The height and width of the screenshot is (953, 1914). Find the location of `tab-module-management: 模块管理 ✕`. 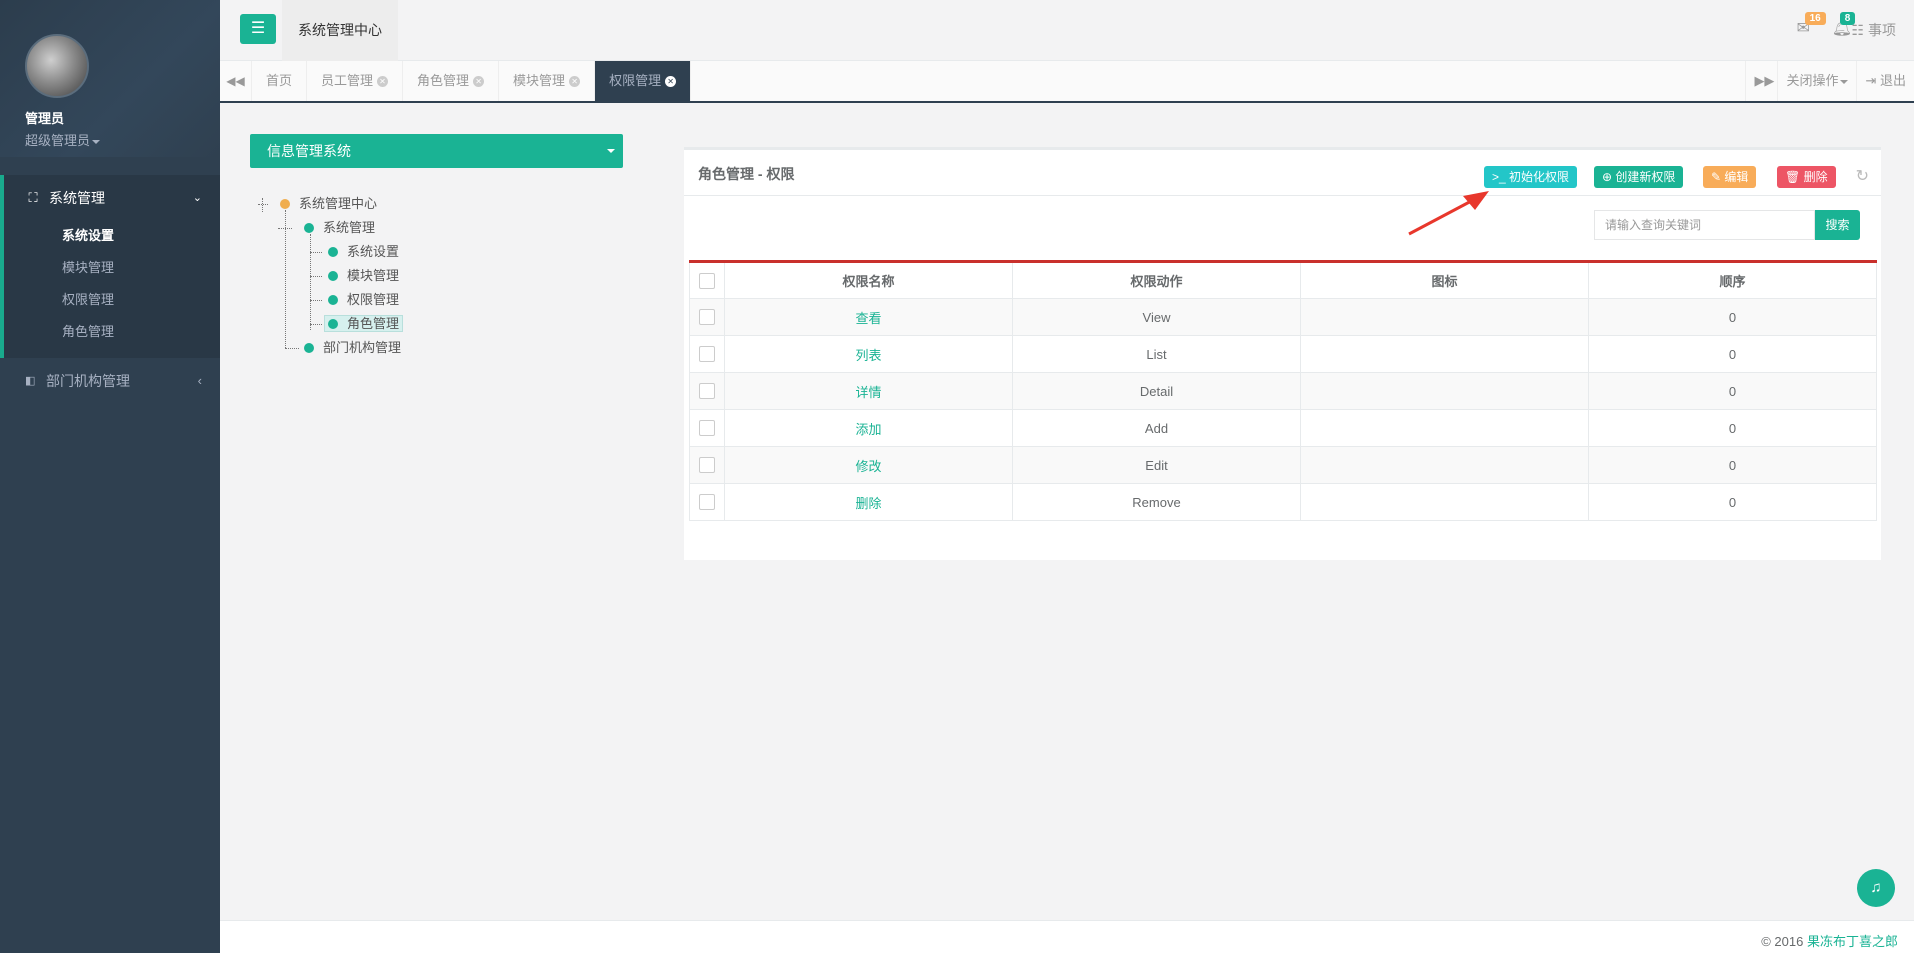

tab-module-management: 模块管理 ✕ is located at coordinates (547, 81).